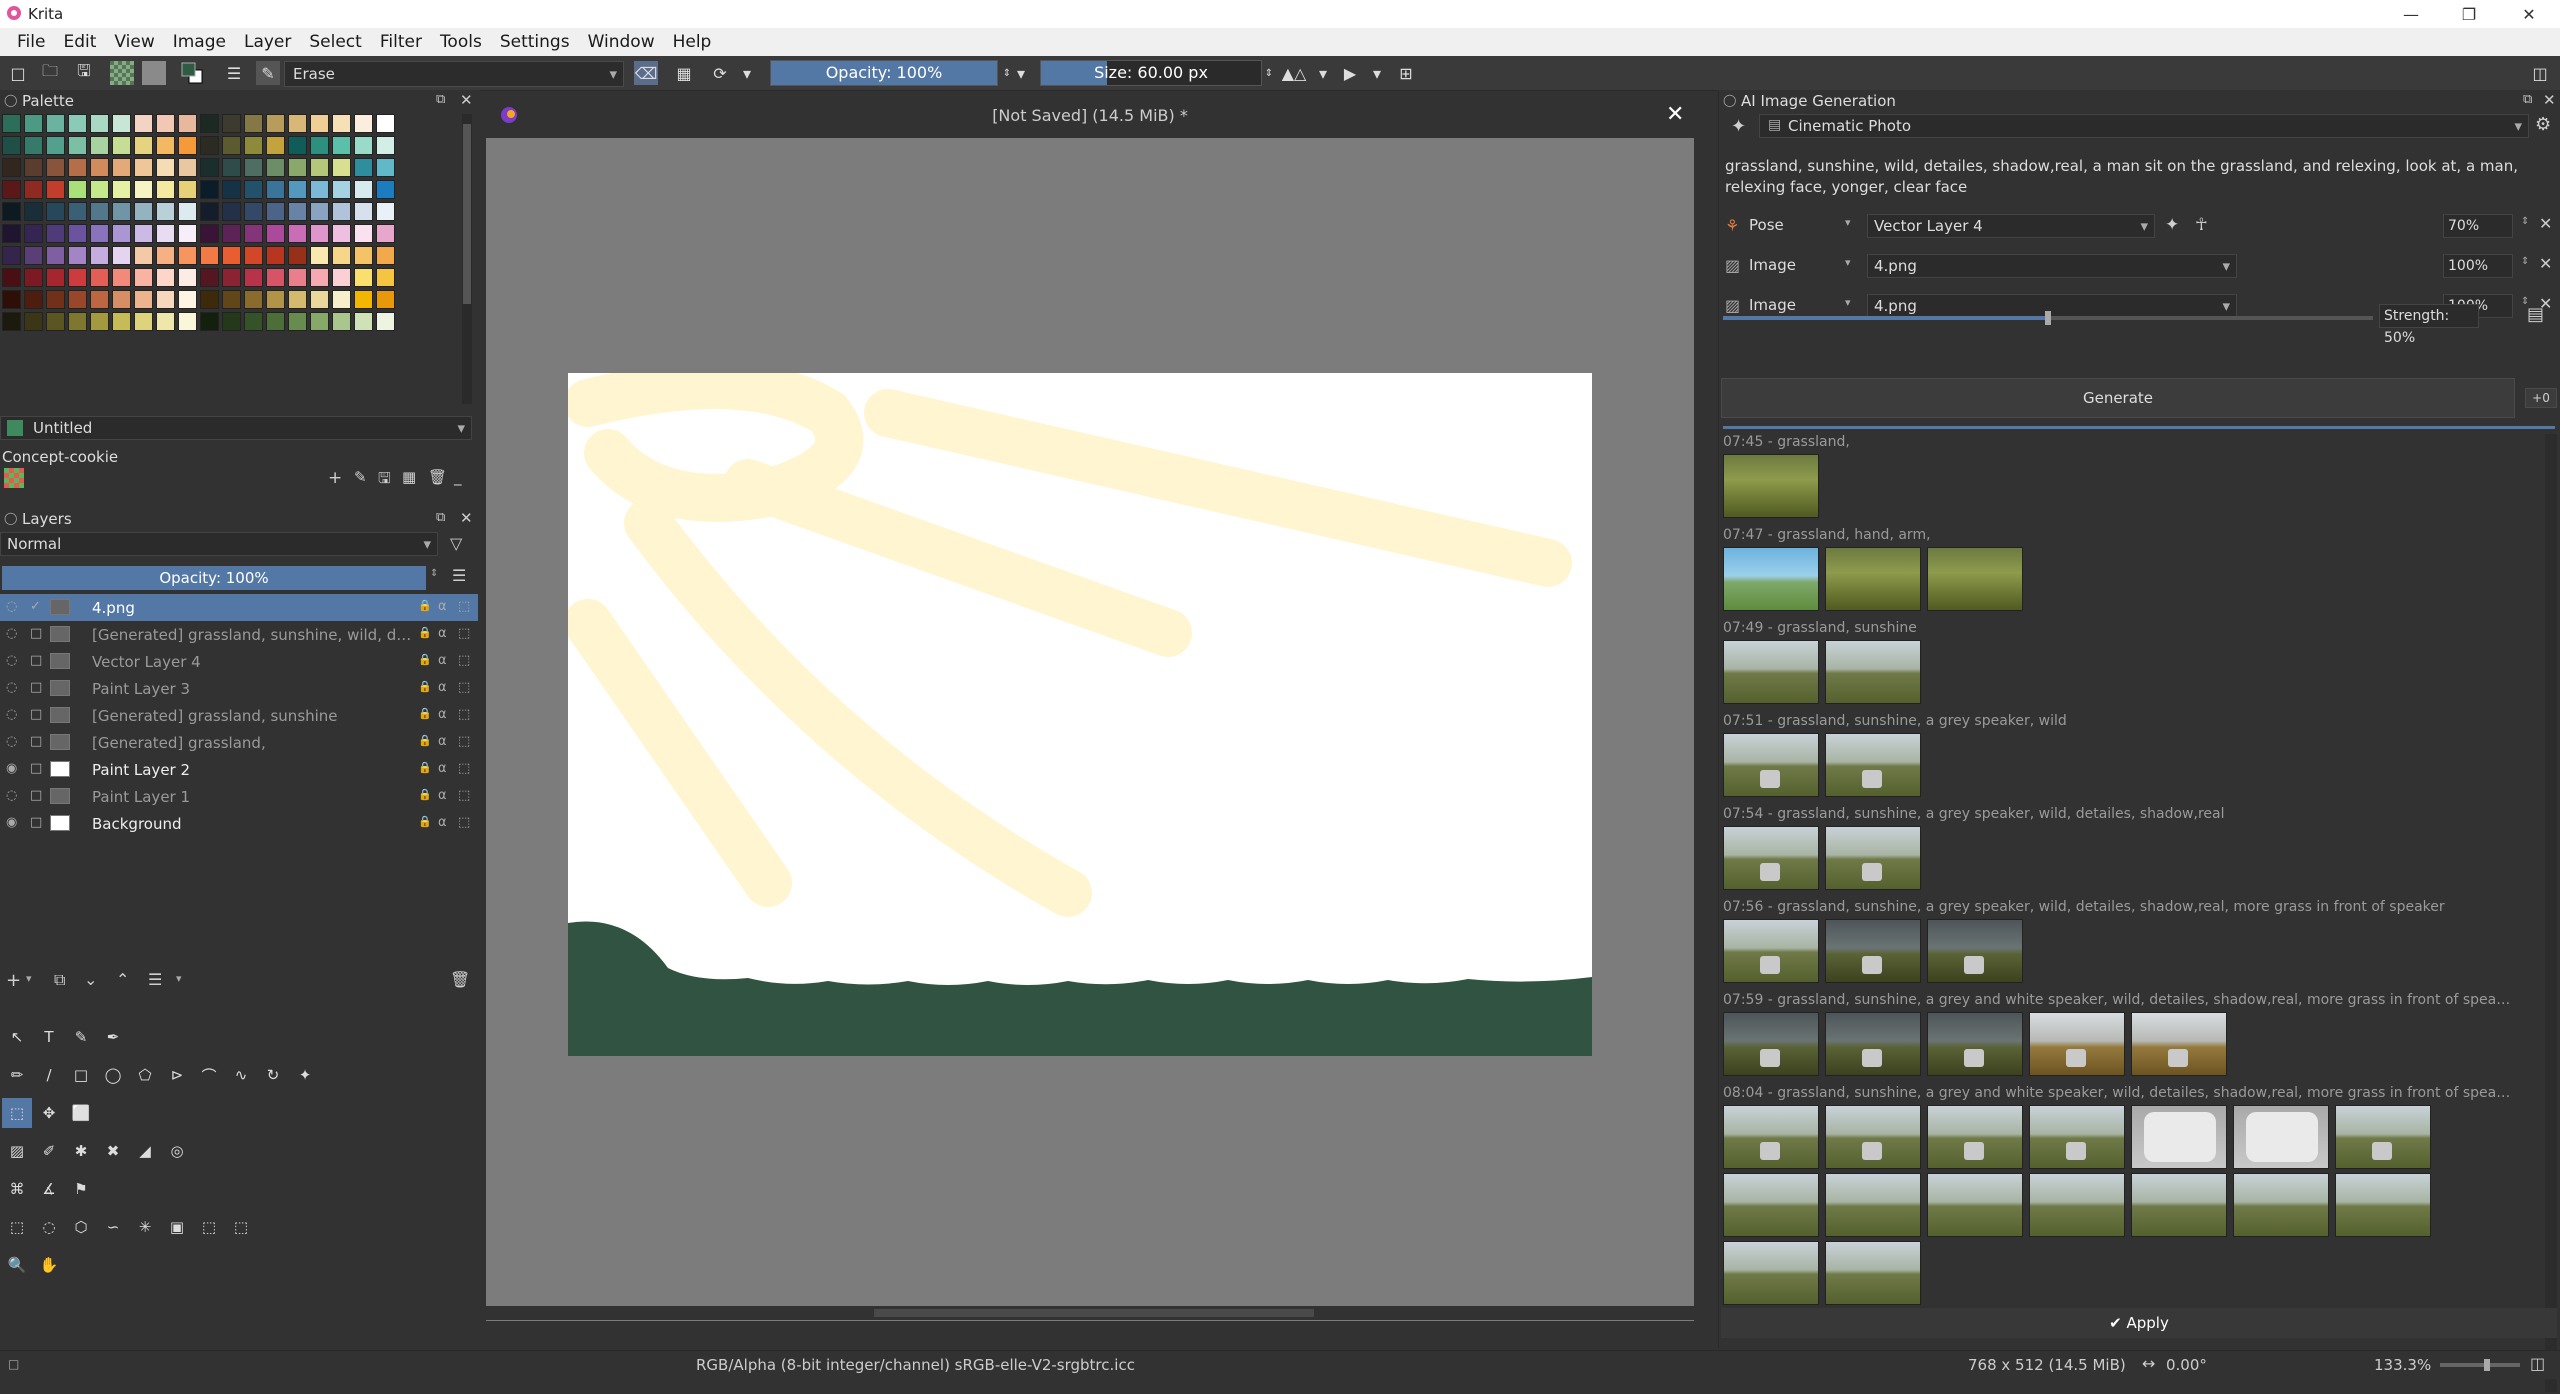  What do you see at coordinates (177, 1227) in the screenshot?
I see `similar-select-icon: ▣` at bounding box center [177, 1227].